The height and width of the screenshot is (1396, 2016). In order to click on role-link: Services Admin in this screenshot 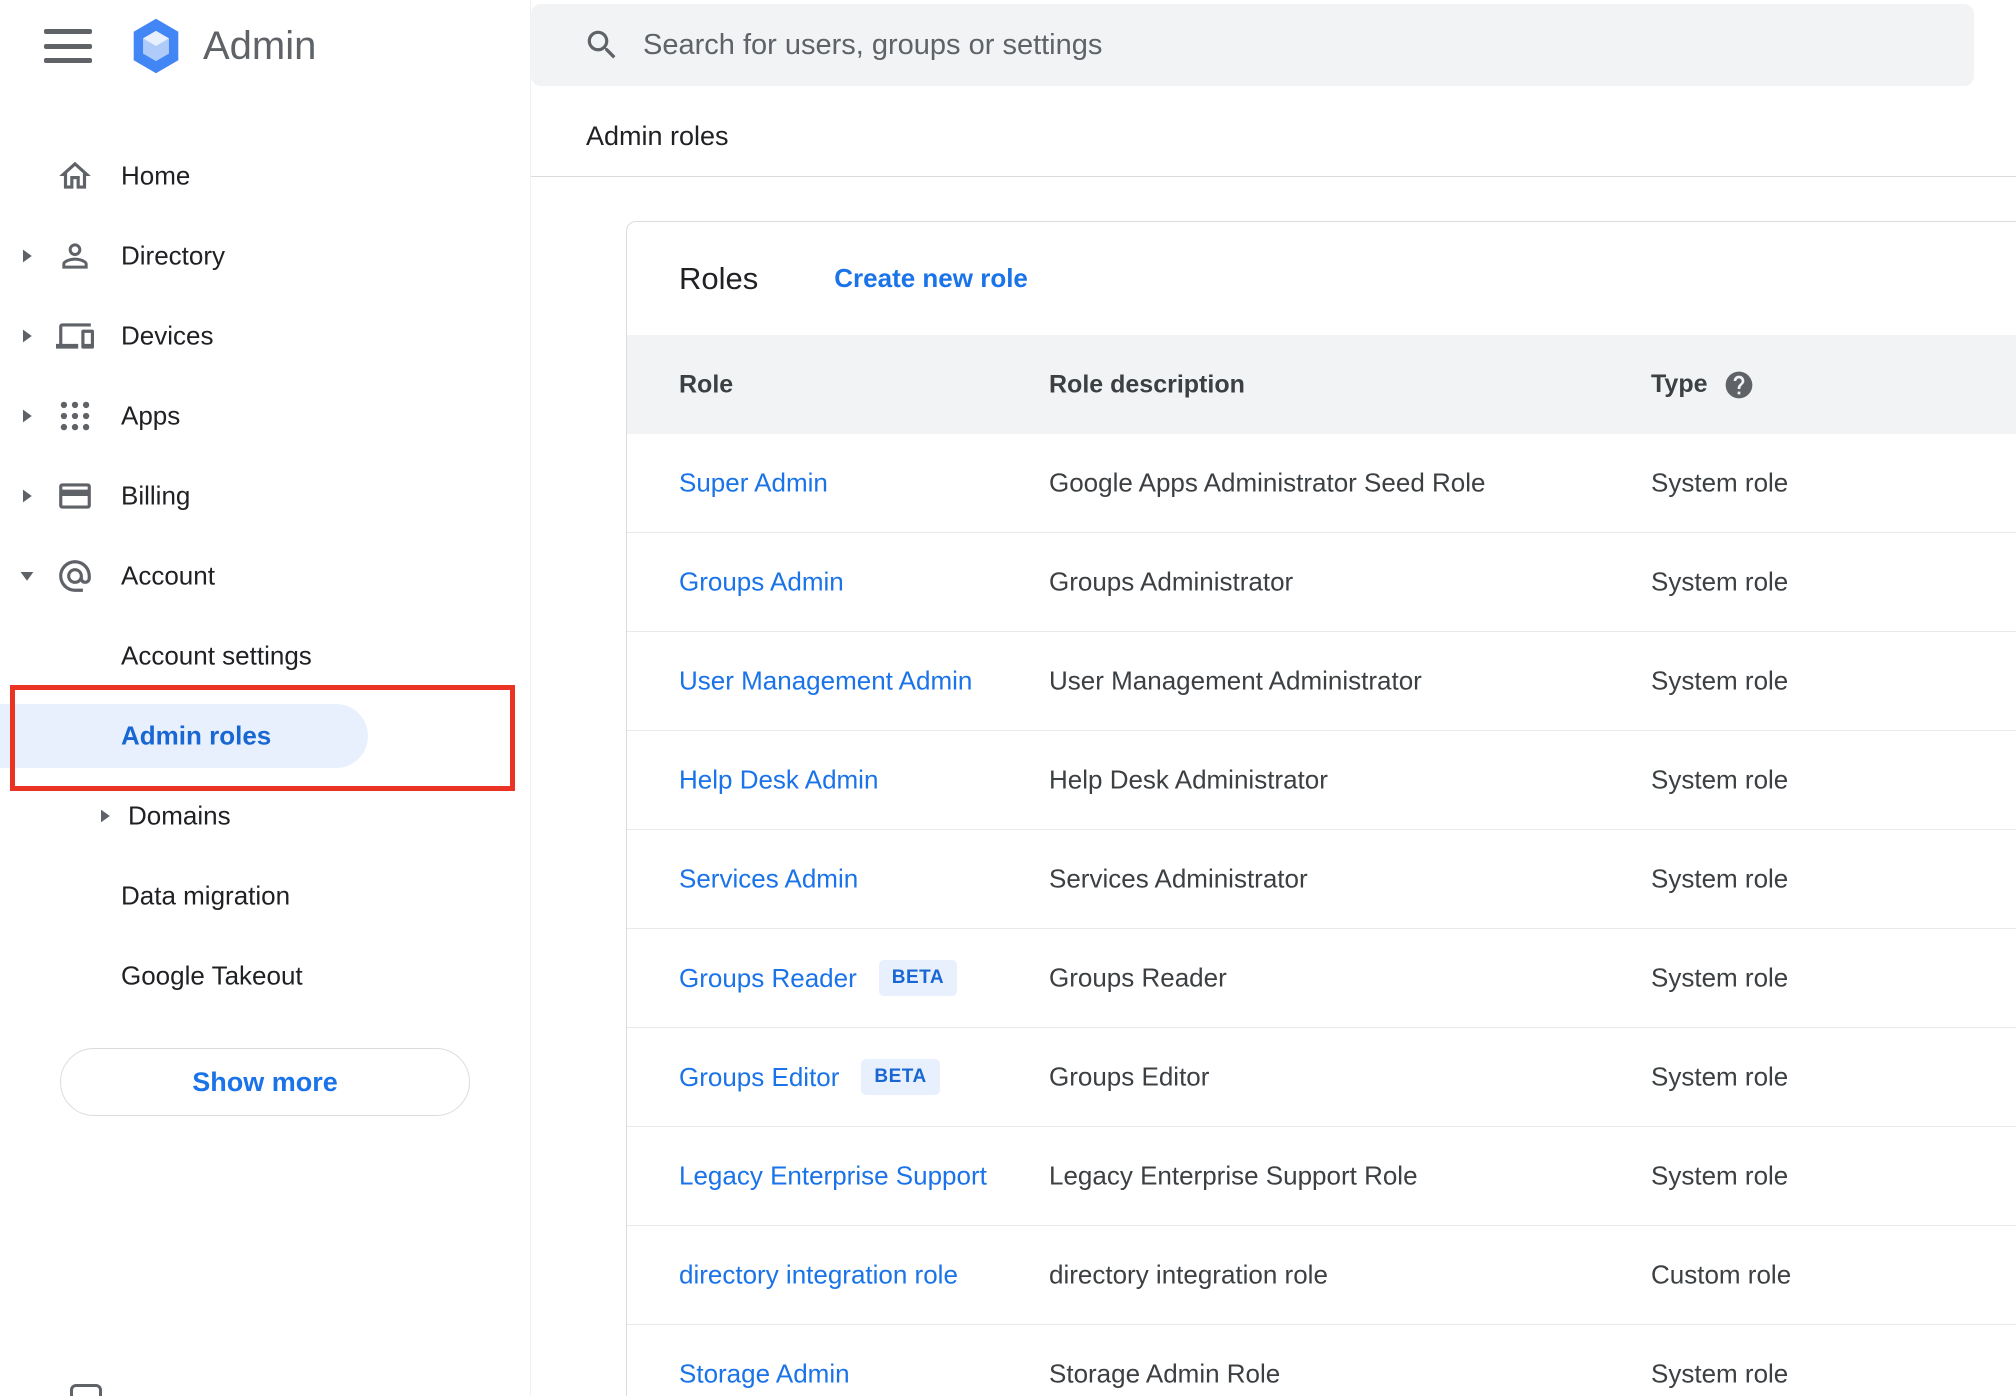, I will do `click(768, 879)`.